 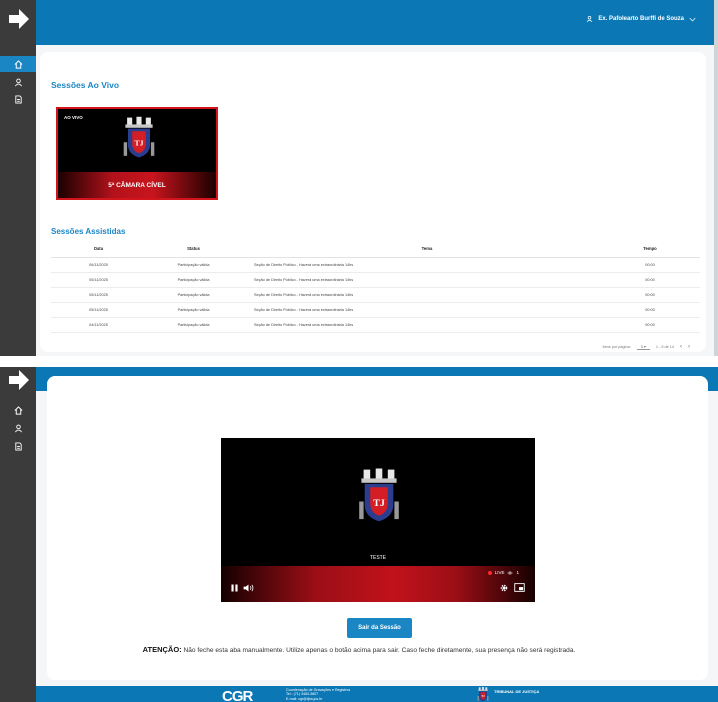 I want to click on volume-icon, so click(x=248, y=588).